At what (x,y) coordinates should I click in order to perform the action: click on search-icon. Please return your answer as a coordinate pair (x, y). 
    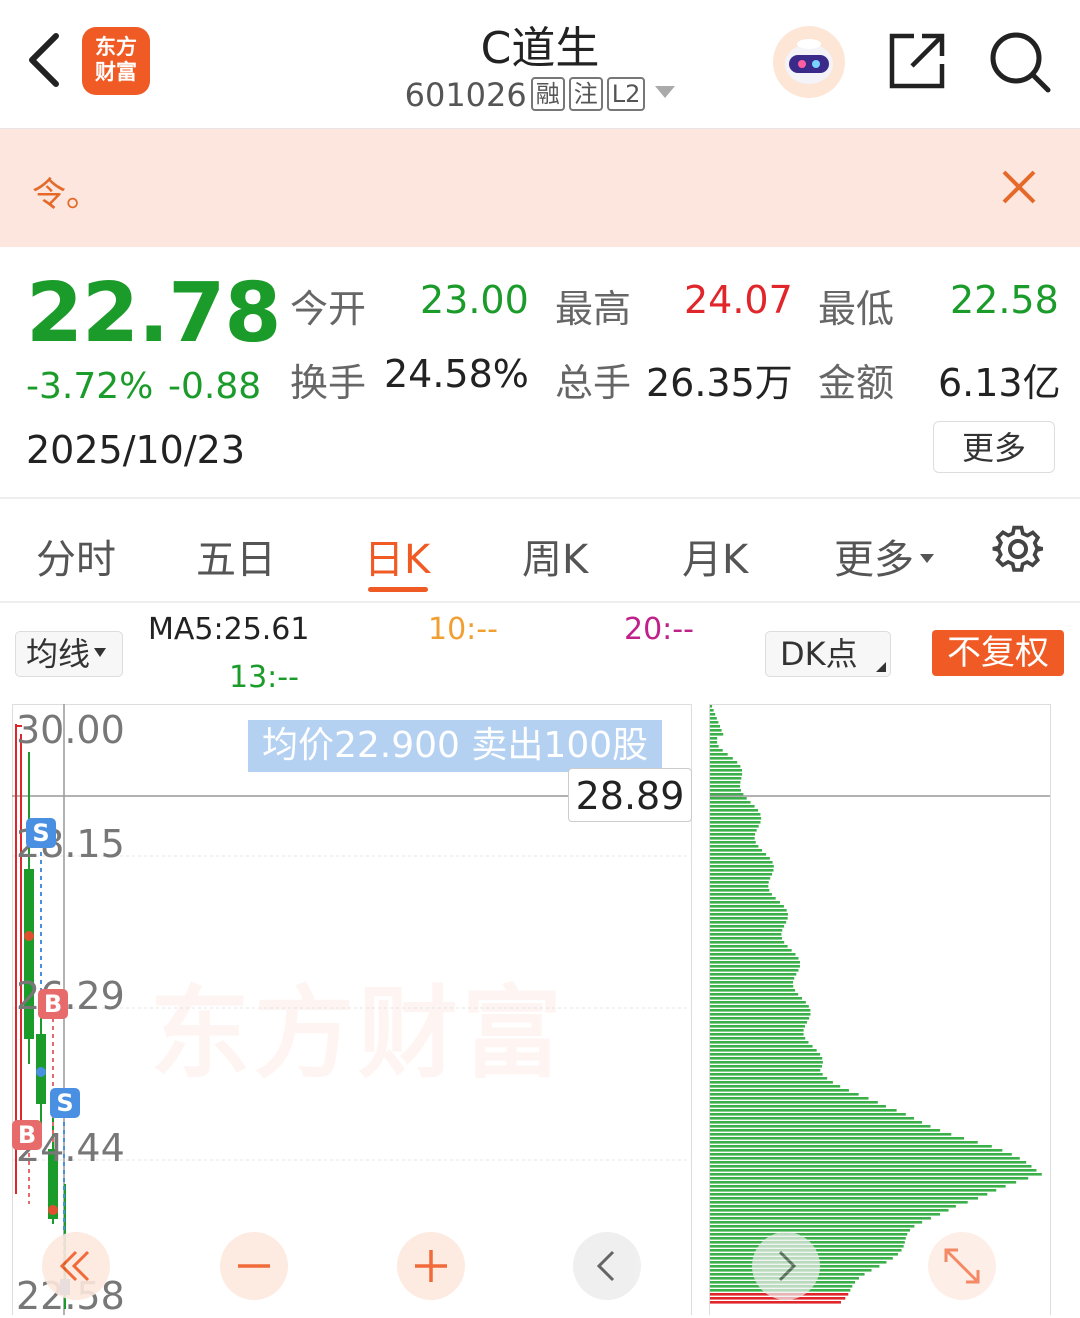
    Looking at the image, I should click on (1020, 62).